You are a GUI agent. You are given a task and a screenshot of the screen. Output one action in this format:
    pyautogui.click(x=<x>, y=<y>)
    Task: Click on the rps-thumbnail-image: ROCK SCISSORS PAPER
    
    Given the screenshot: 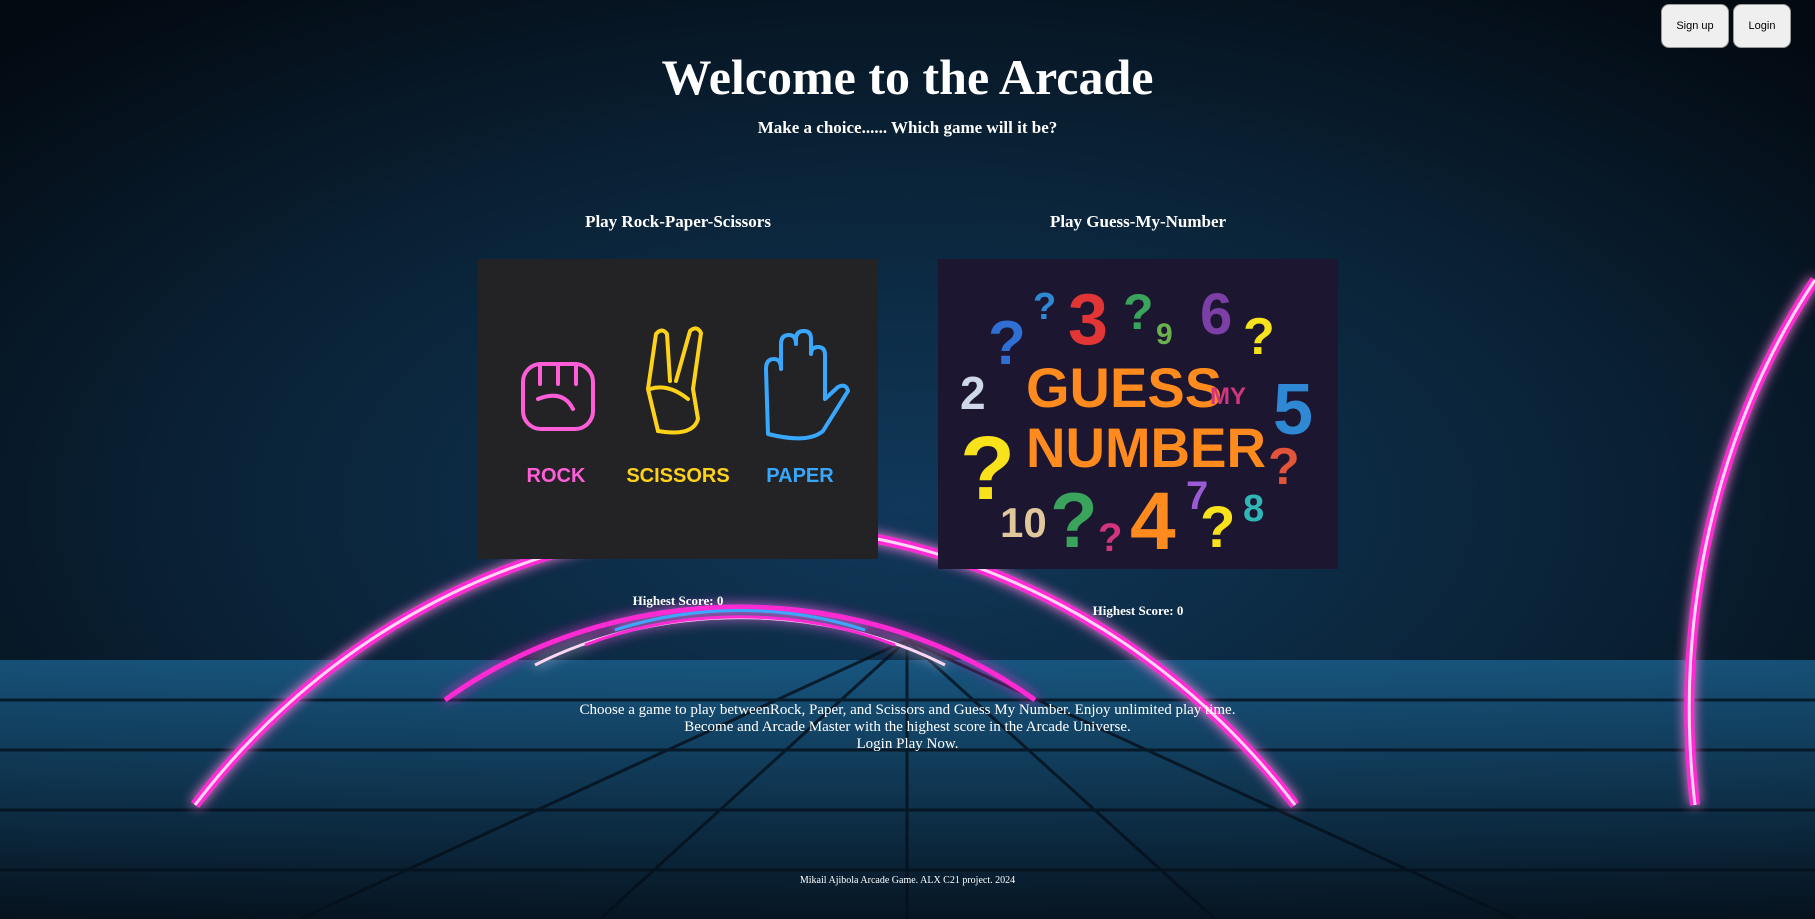 What is the action you would take?
    pyautogui.click(x=678, y=409)
    